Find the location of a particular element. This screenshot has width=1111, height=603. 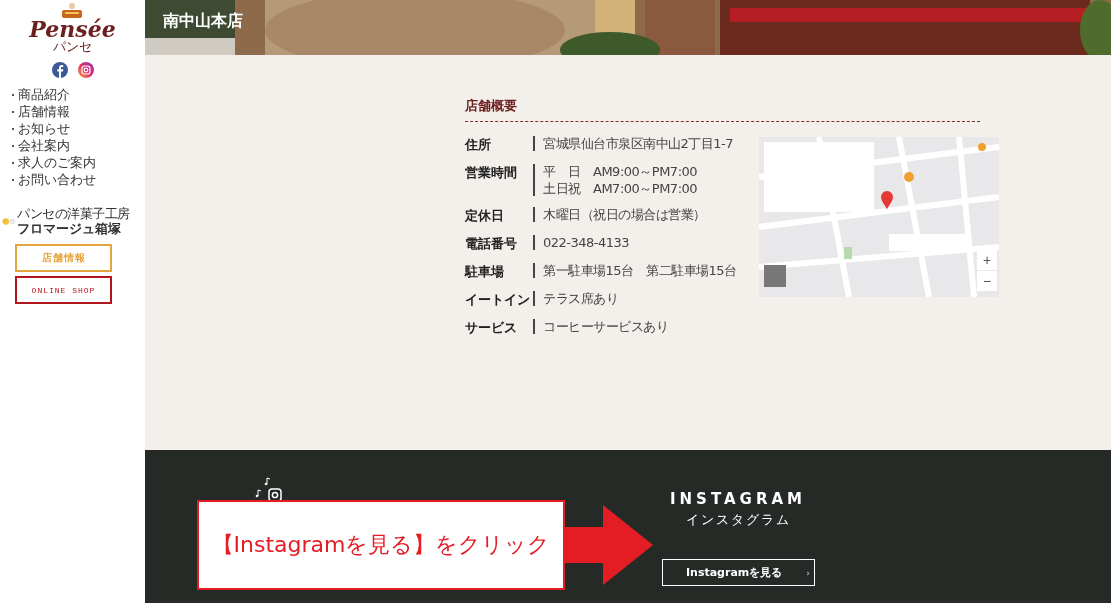

instagram-subheading: インスタグラム is located at coordinates (738, 520).